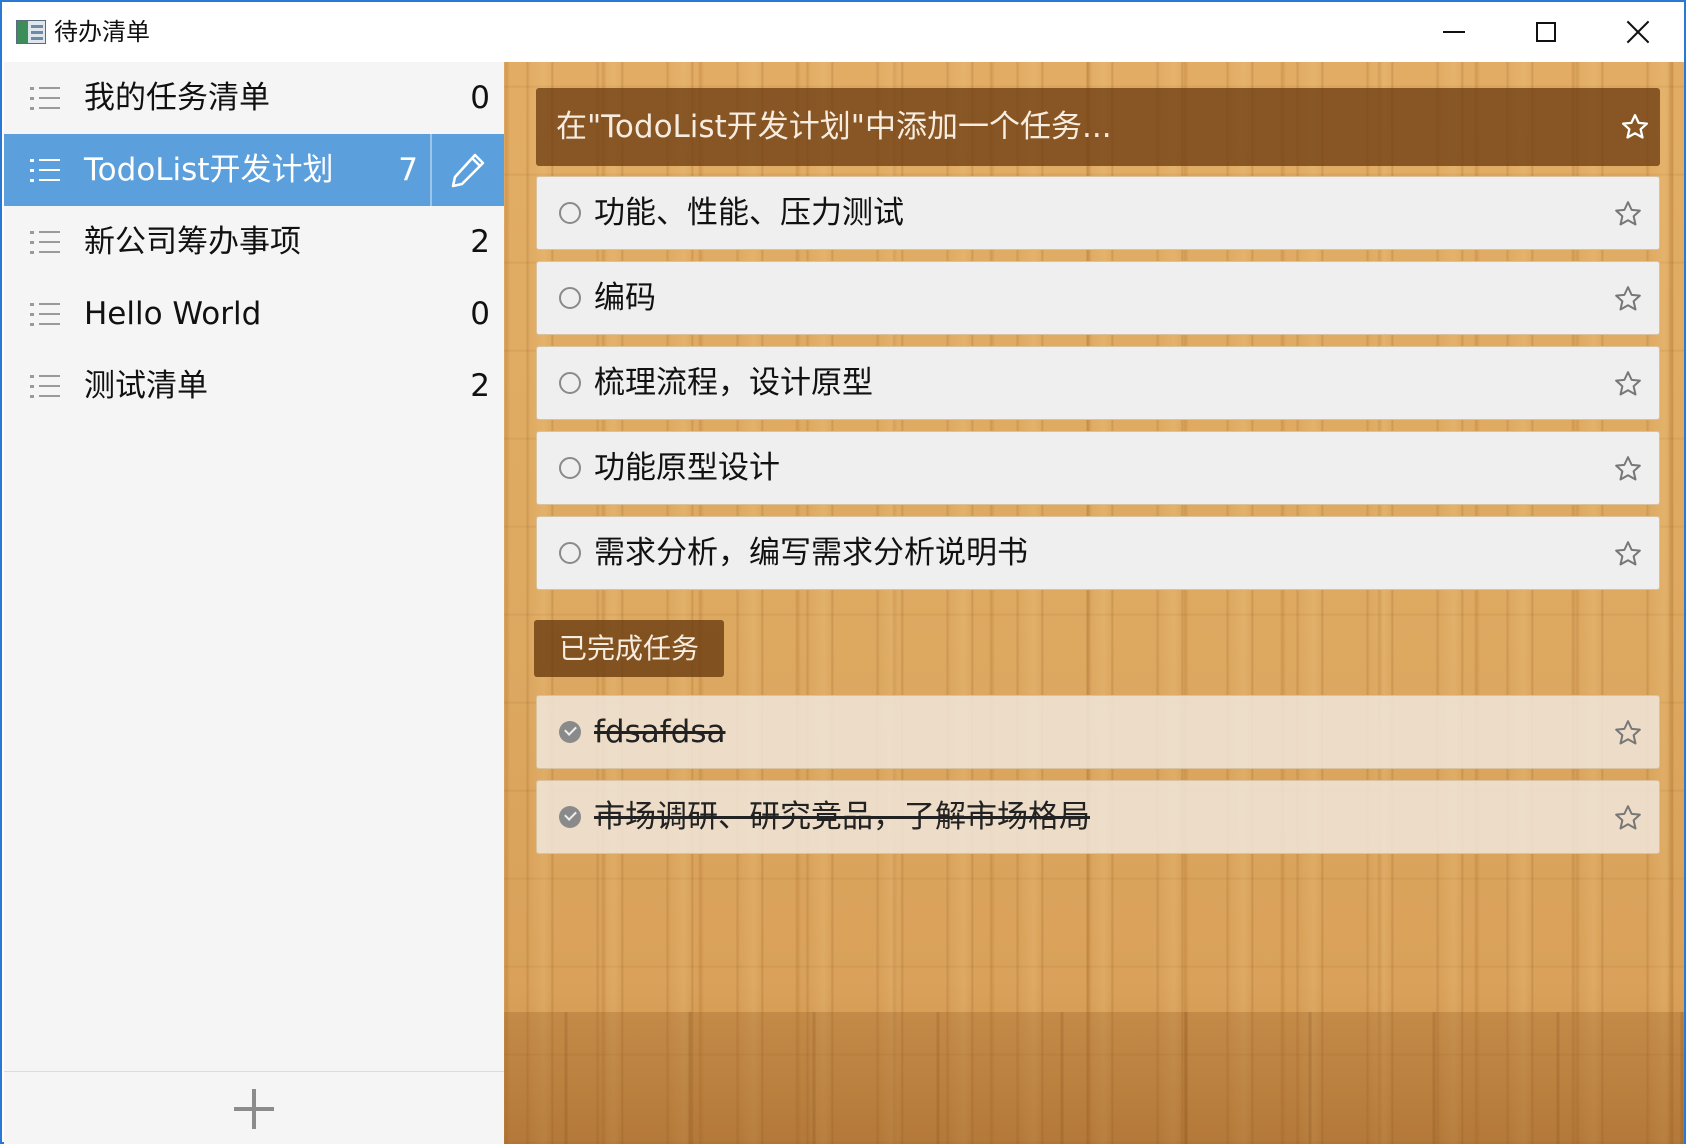 The width and height of the screenshot is (1686, 1145). I want to click on sidebar-item-label: 我的任务清单, so click(177, 98).